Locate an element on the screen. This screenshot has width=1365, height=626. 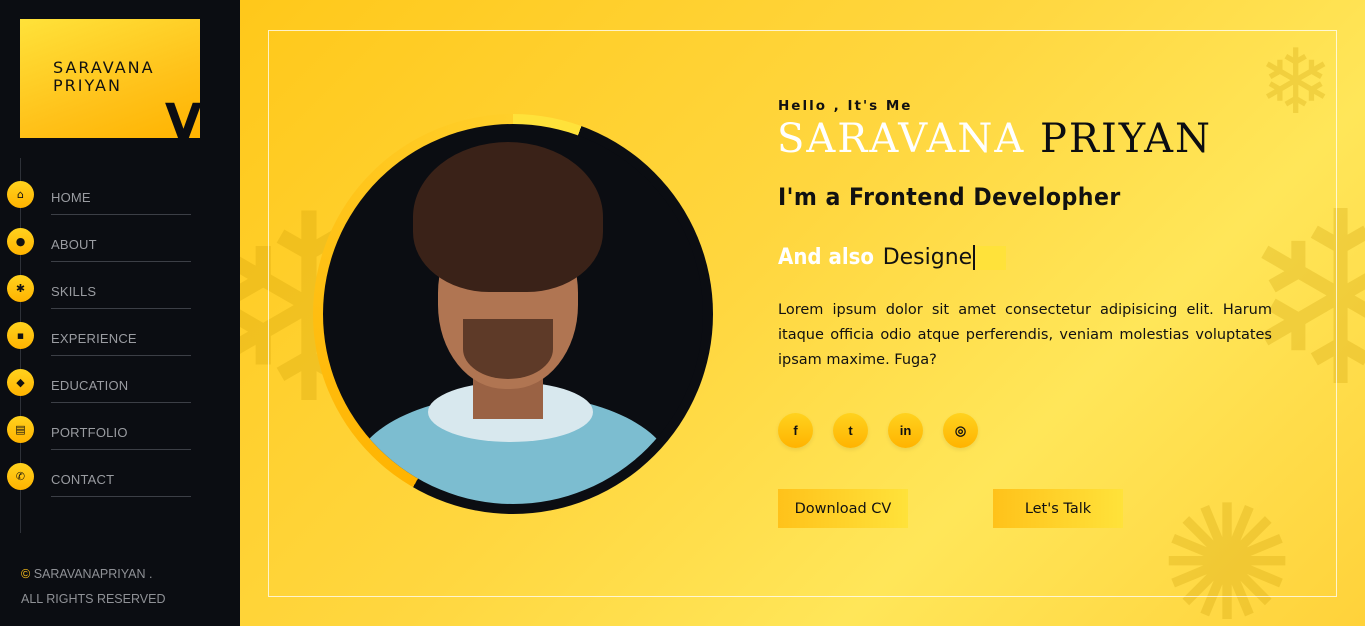
nav-item-skills: ✱ SKILLS is located at coordinates (102, 295).